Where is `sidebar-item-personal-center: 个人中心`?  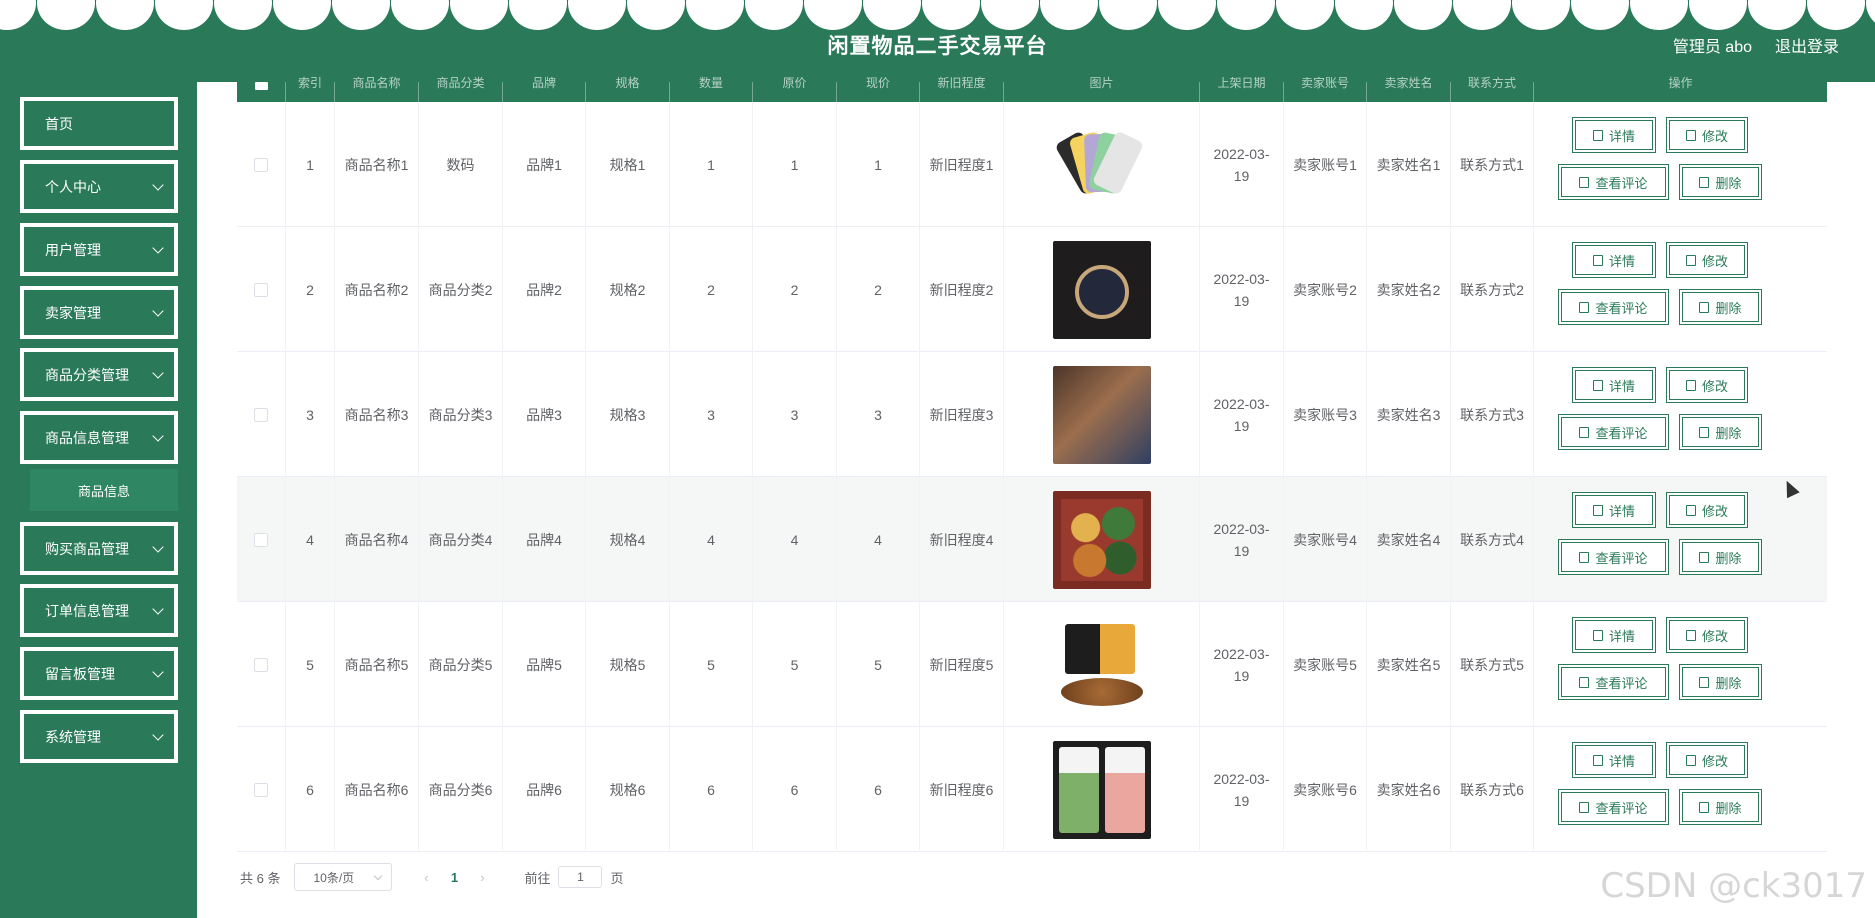
sidebar-item-personal-center: 个人中心 is located at coordinates (99, 186).